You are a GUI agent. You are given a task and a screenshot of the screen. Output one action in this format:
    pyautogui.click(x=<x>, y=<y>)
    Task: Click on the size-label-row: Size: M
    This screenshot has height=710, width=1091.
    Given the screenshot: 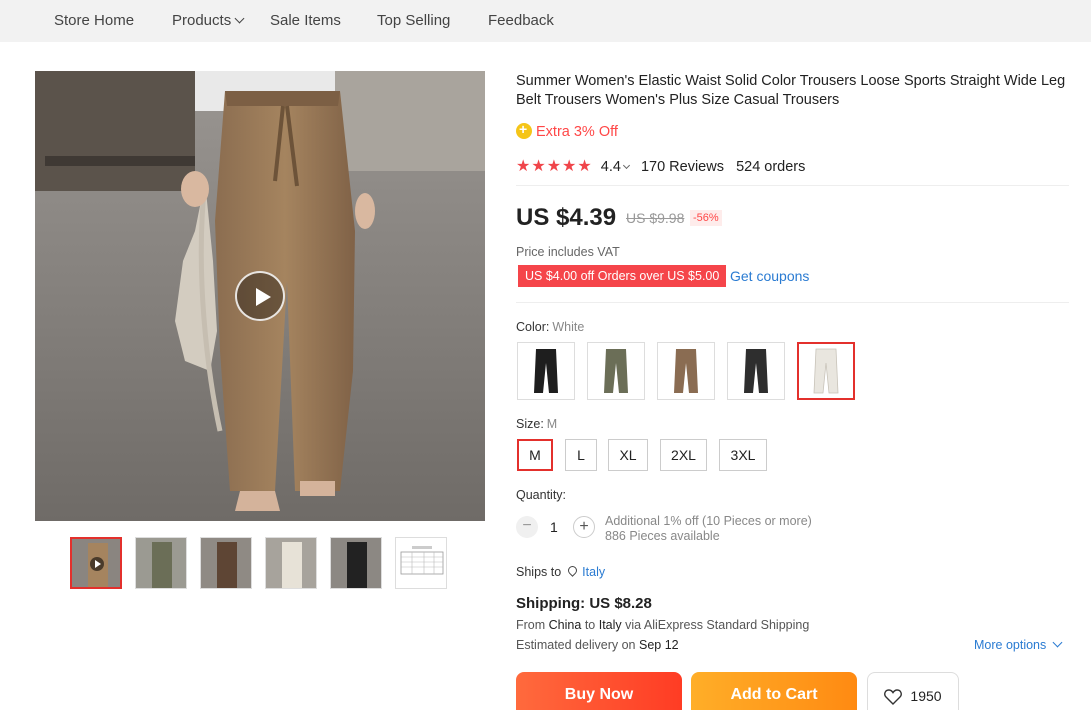 What is the action you would take?
    pyautogui.click(x=536, y=424)
    